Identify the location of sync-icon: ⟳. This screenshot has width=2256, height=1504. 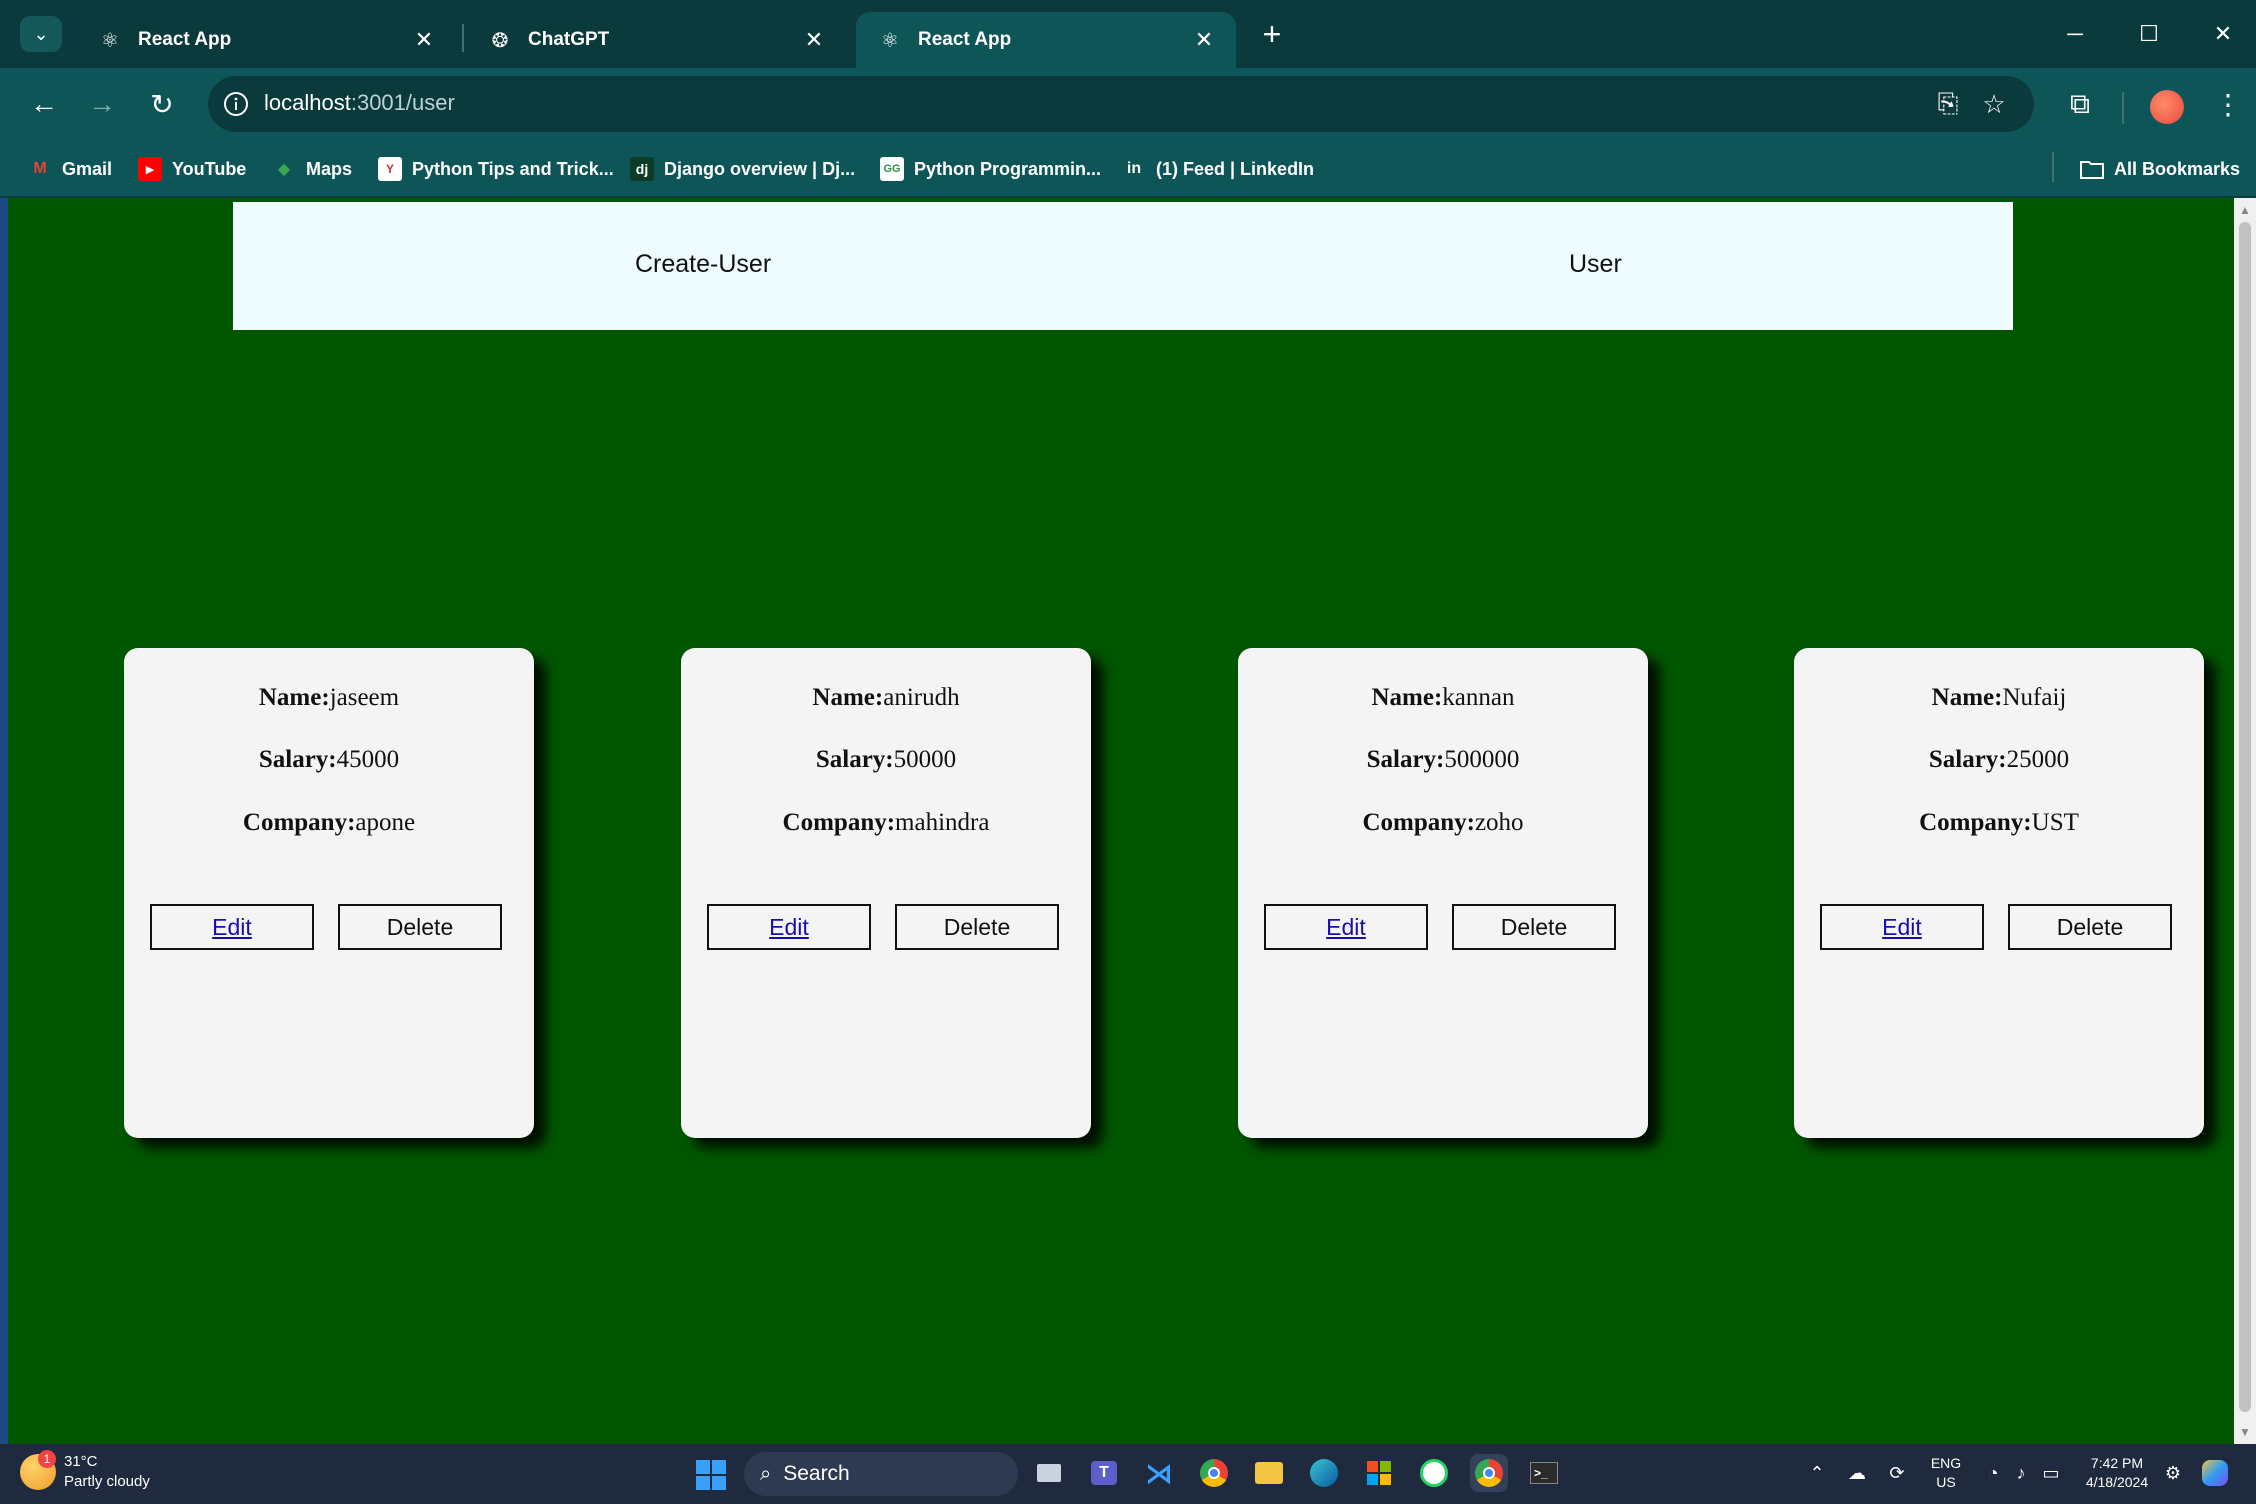
(1897, 1473).